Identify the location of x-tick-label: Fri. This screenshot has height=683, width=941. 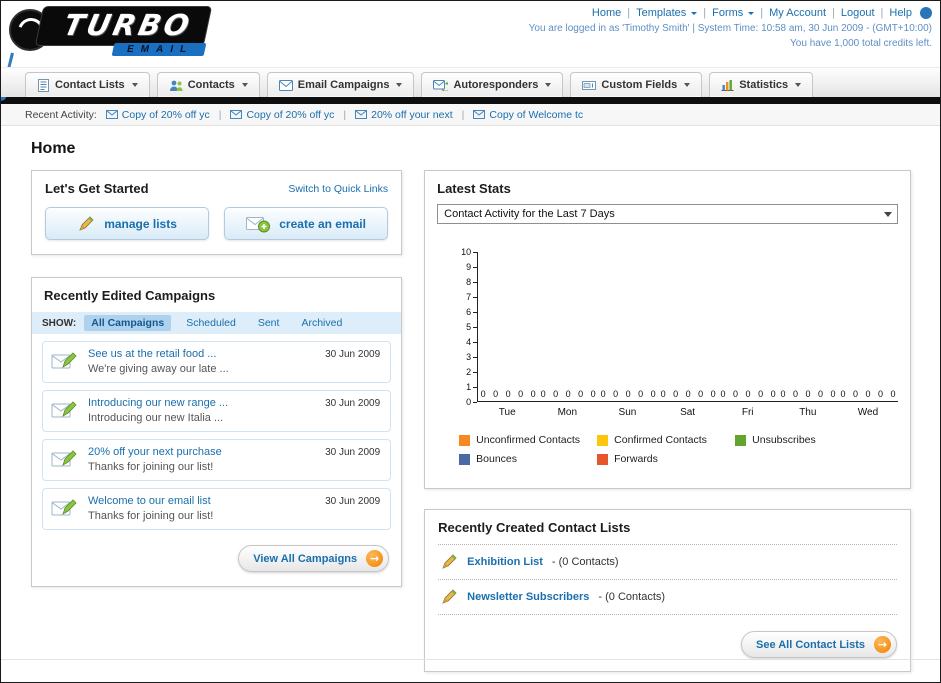
(747, 412).